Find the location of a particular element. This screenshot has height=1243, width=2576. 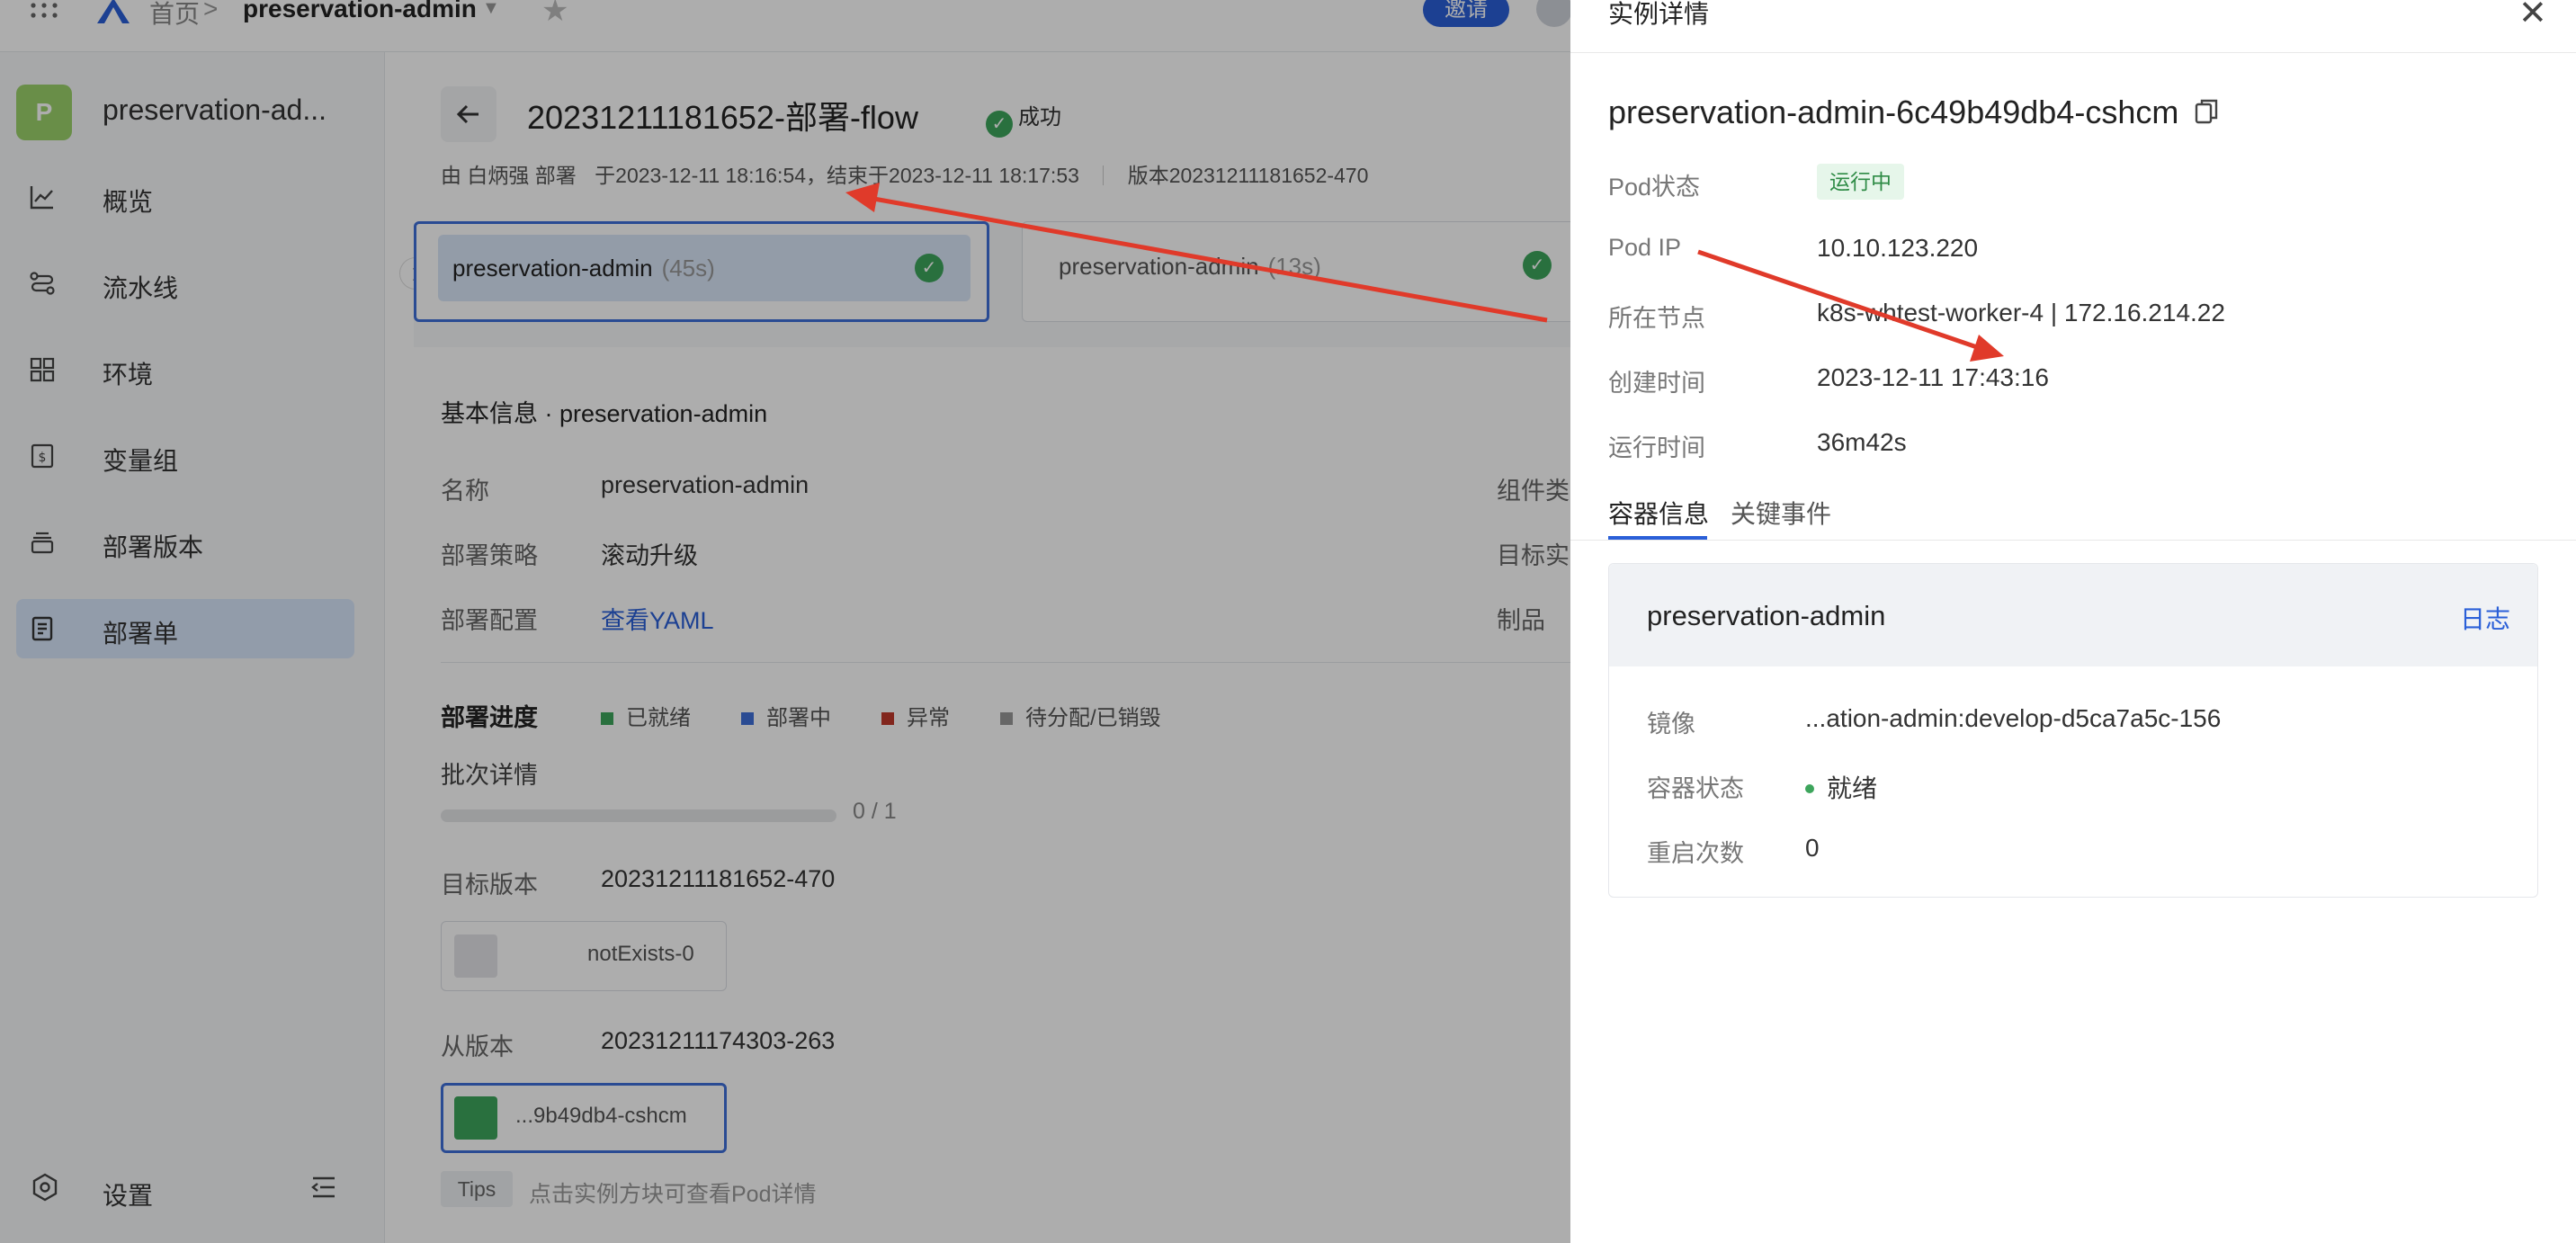

pod-status-badge: 运行中 is located at coordinates (1861, 182).